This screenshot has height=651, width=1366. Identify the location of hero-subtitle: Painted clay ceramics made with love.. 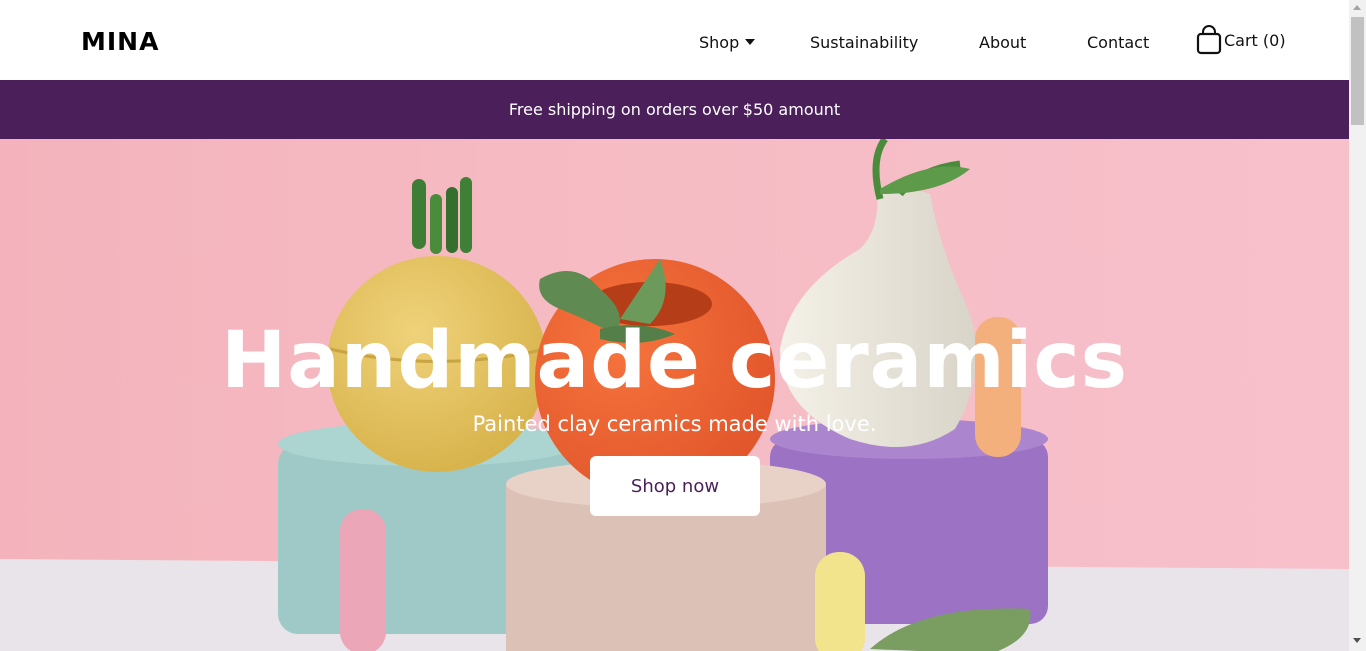
(674, 424).